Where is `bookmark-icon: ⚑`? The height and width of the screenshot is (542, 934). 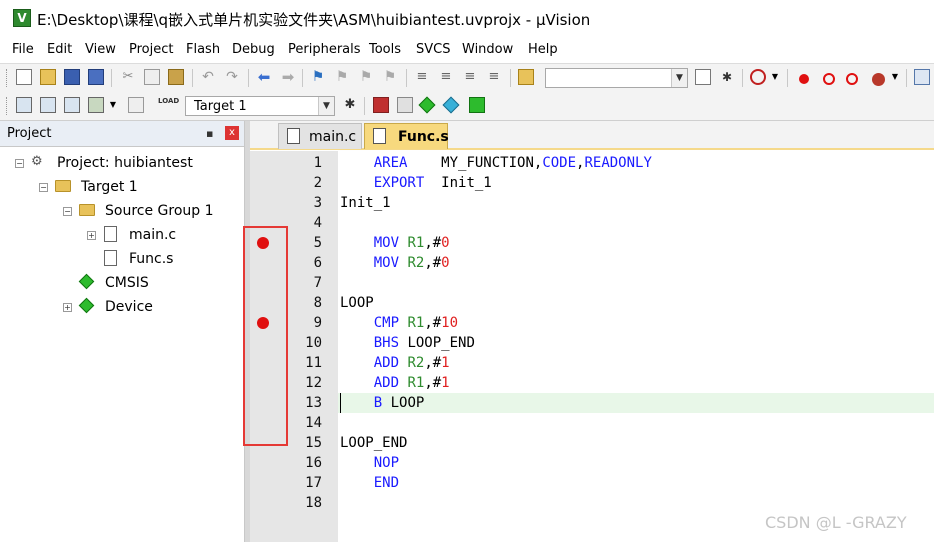
bookmark-icon: ⚑ is located at coordinates (318, 77).